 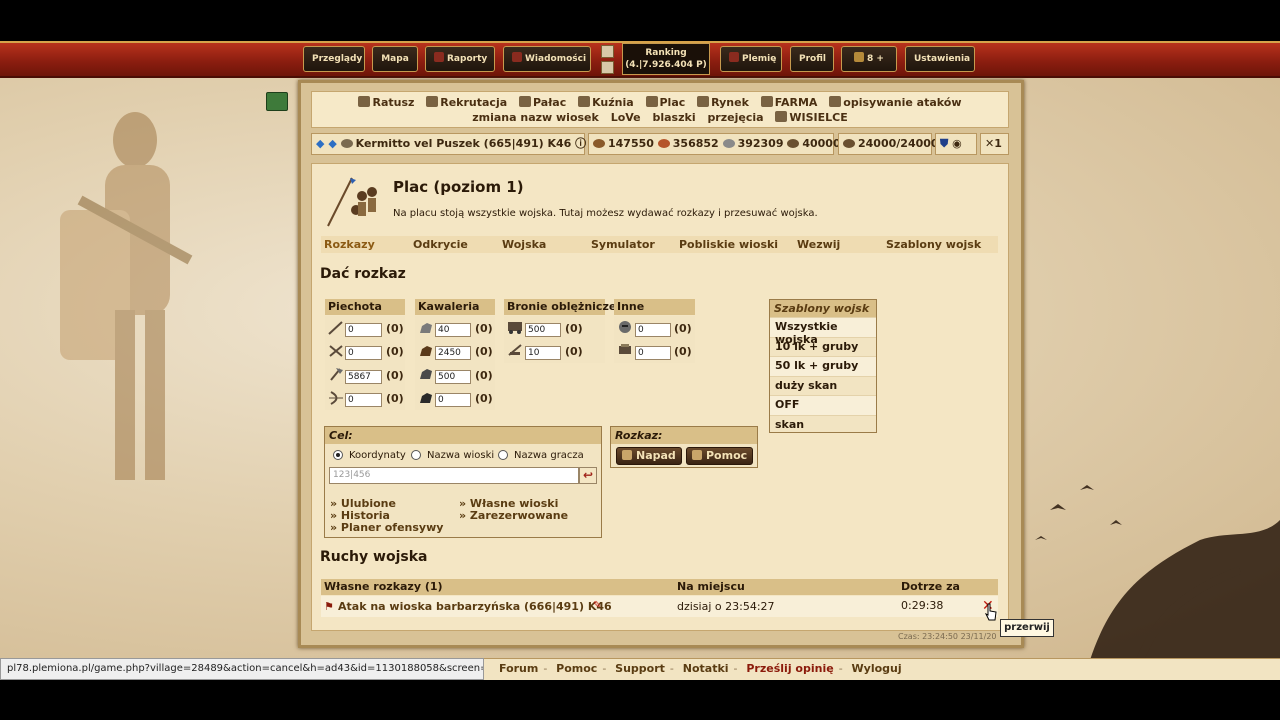 I want to click on quick-rekrutacja: Rekrutacja, so click(x=466, y=102).